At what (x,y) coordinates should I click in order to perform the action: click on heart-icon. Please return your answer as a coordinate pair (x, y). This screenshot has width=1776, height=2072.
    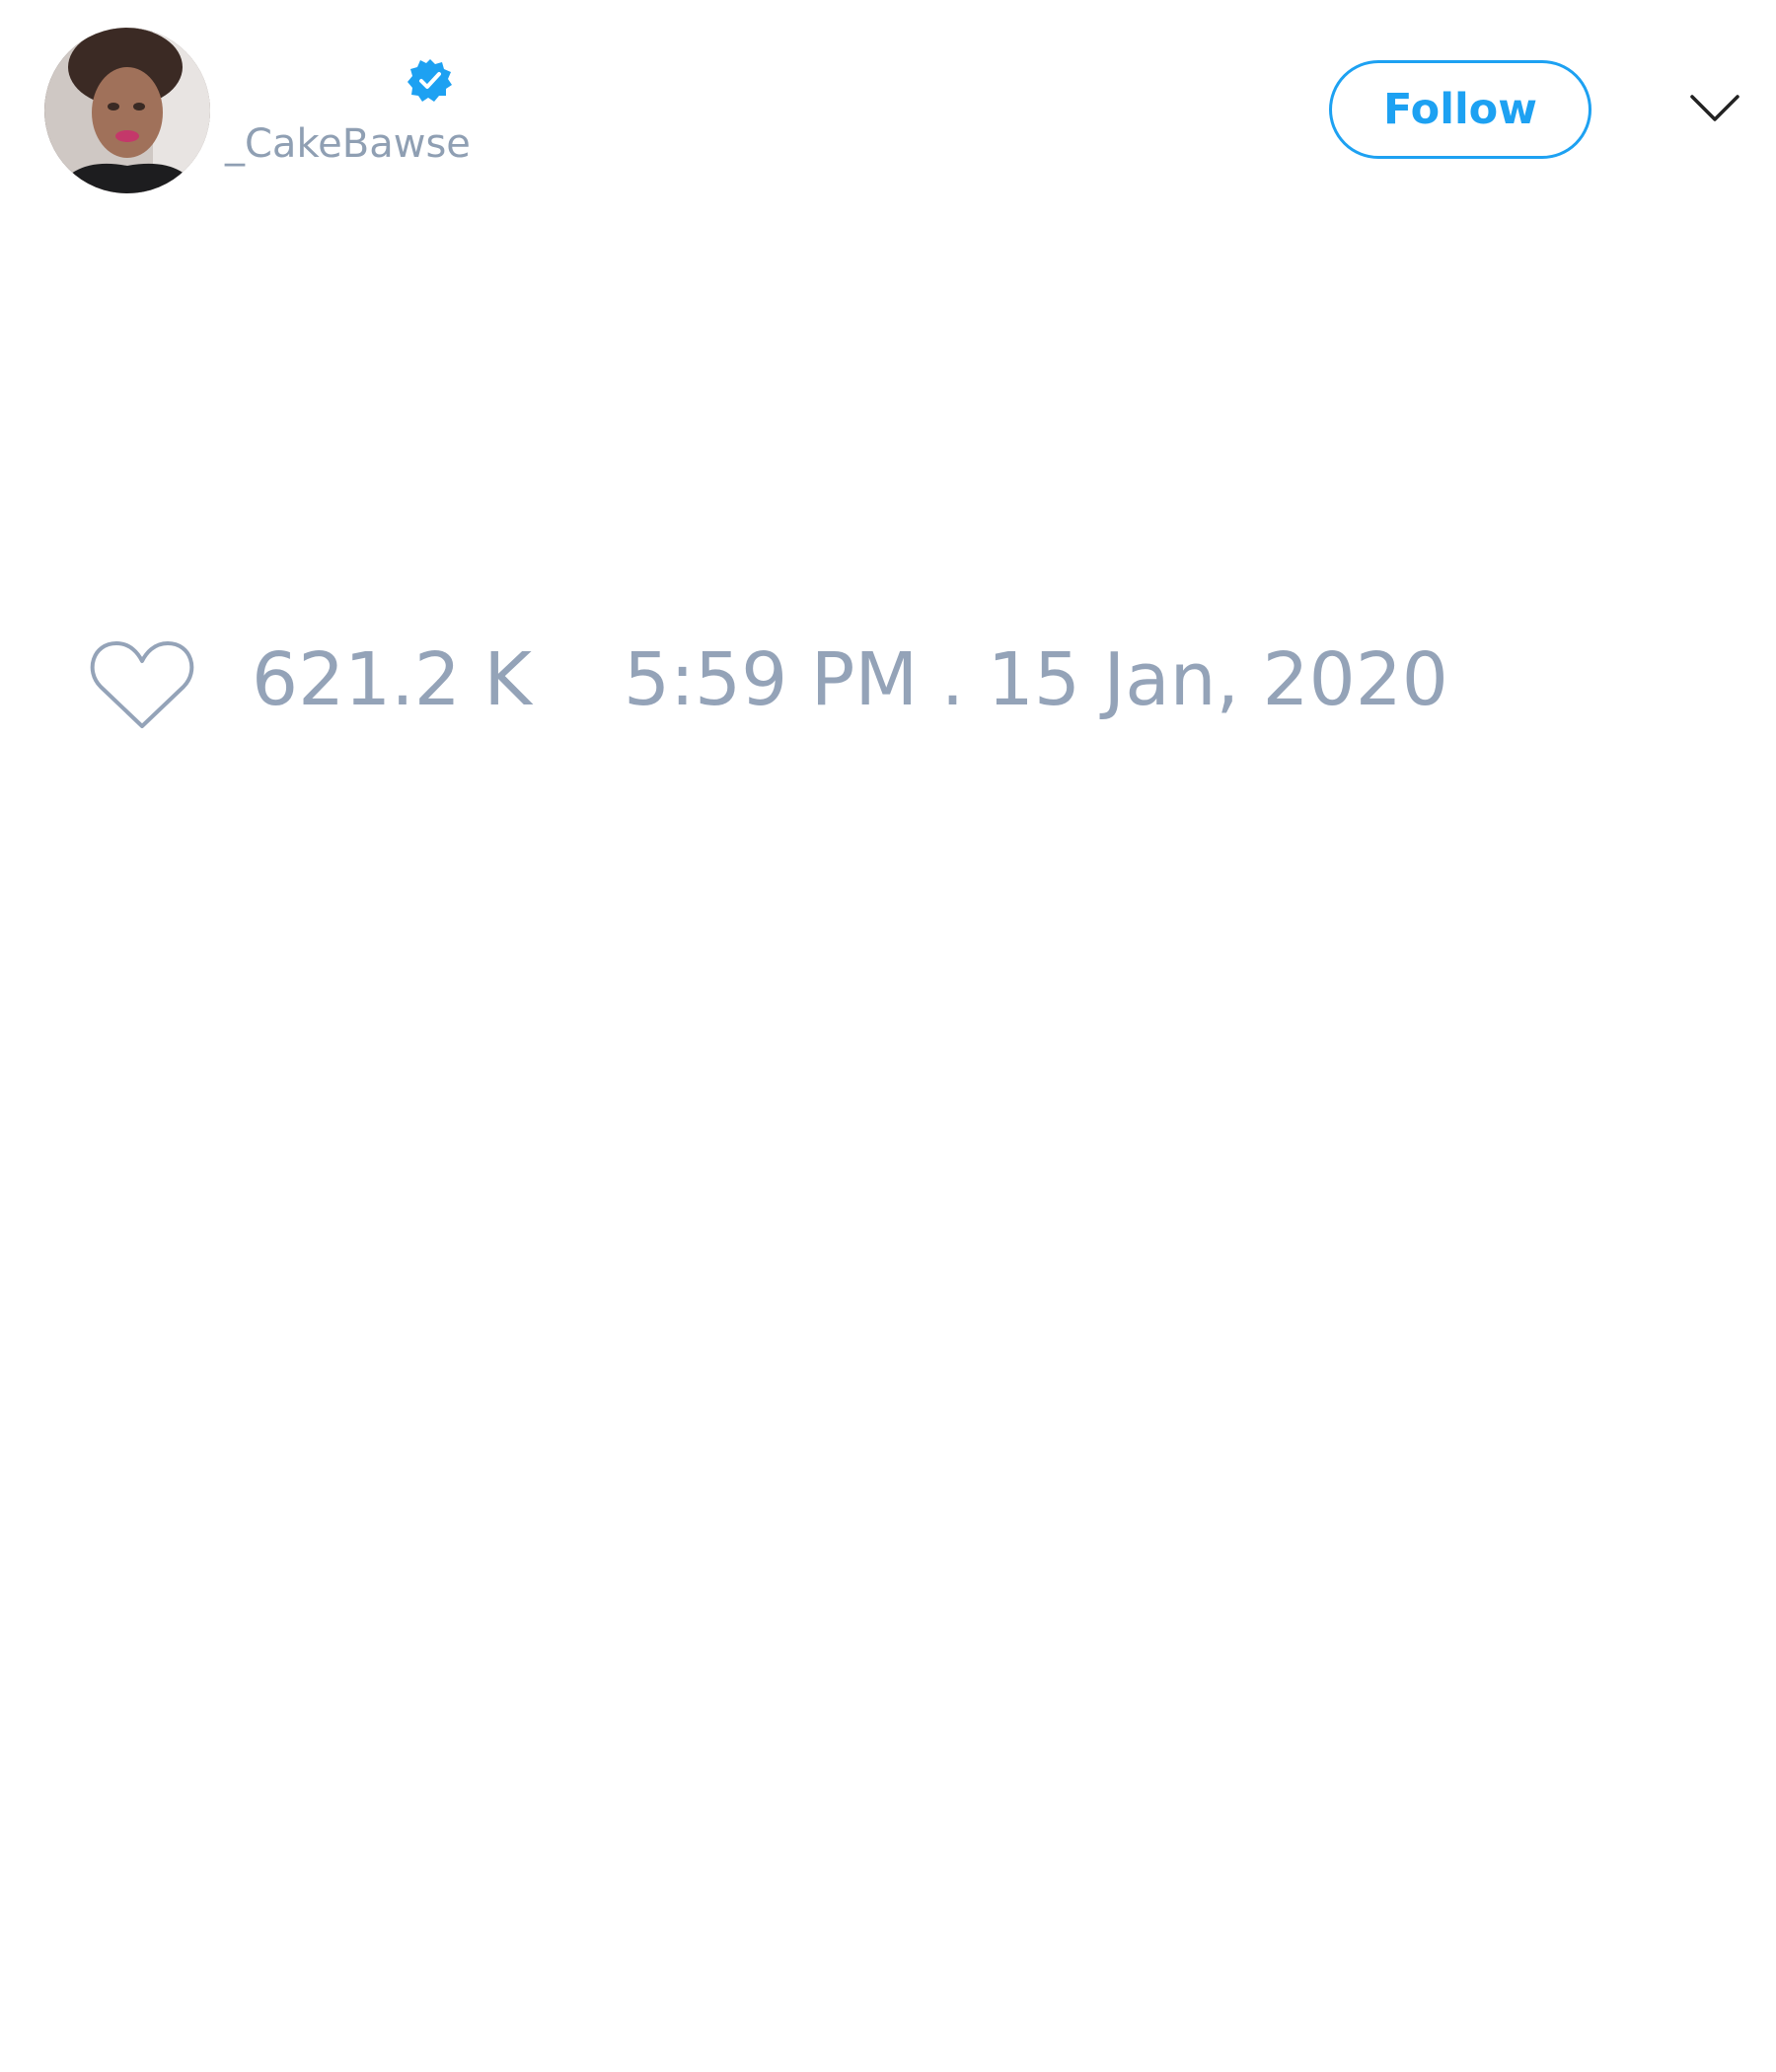
    Looking at the image, I should click on (142, 685).